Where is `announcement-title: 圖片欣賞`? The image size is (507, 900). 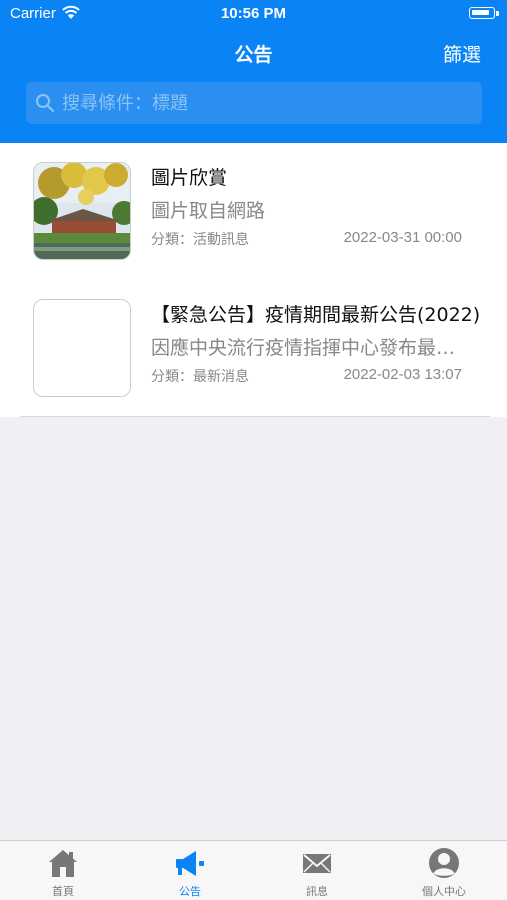
announcement-title: 圖片欣賞 is located at coordinates (189, 178).